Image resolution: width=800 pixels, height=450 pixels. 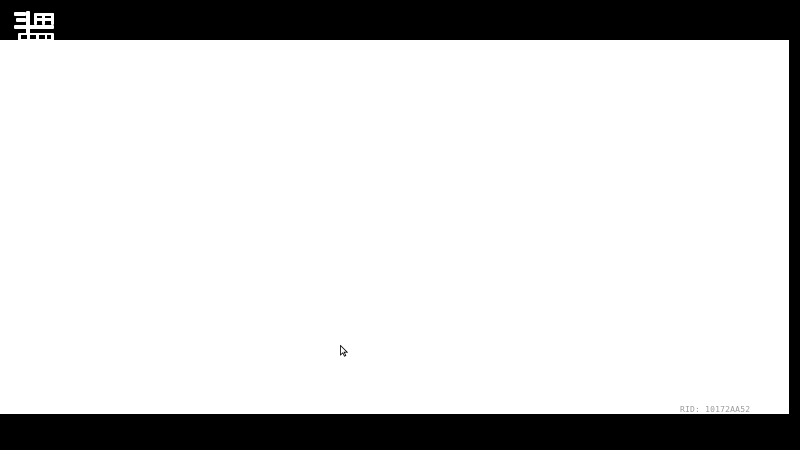 What do you see at coordinates (400, 20) in the screenshot?
I see `letterbox-top` at bounding box center [400, 20].